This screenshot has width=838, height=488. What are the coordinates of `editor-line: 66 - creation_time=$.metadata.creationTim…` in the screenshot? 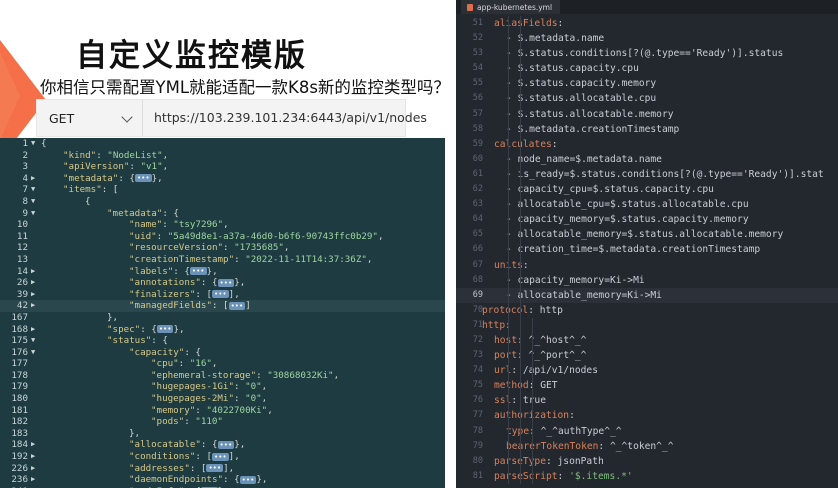 It's located at (647, 249).